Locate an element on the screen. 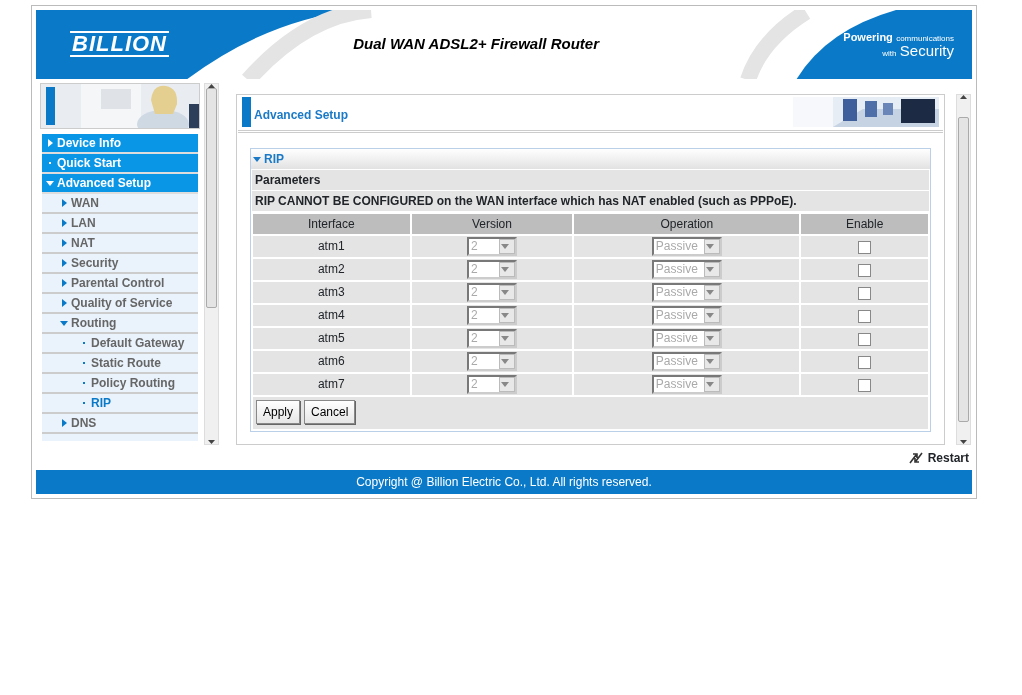 The width and height of the screenshot is (1022, 695). menu-item: RIP is located at coordinates (120, 403).